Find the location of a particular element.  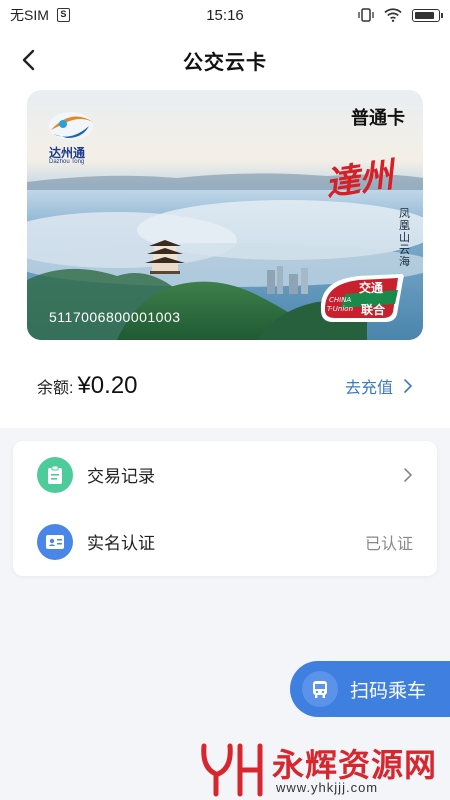

page-title: 公交云卡 is located at coordinates (225, 62).